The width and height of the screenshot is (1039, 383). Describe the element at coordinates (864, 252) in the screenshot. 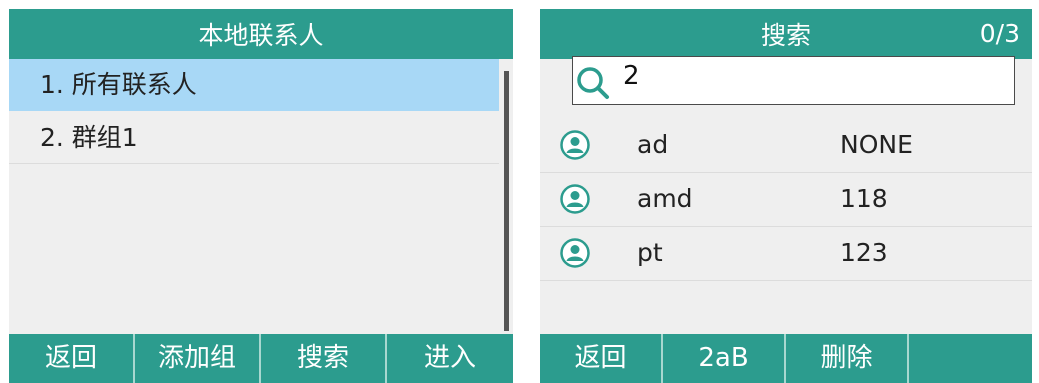

I see `contact-number: 123` at that location.